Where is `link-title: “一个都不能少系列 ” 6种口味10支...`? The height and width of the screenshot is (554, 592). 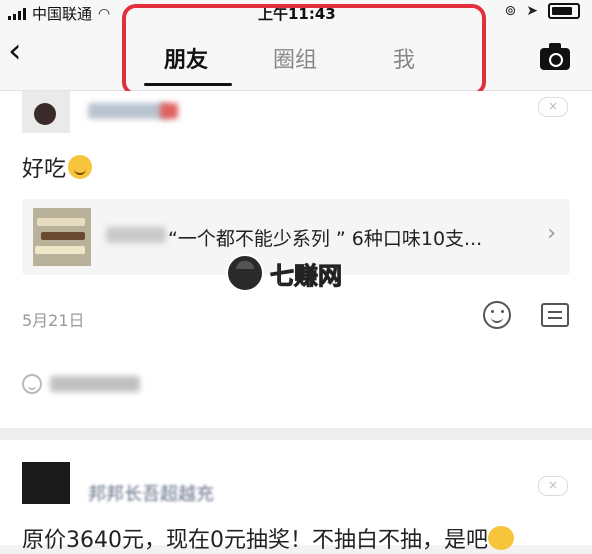 link-title: “一个都不能少系列 ” 6种口味10支... is located at coordinates (325, 239).